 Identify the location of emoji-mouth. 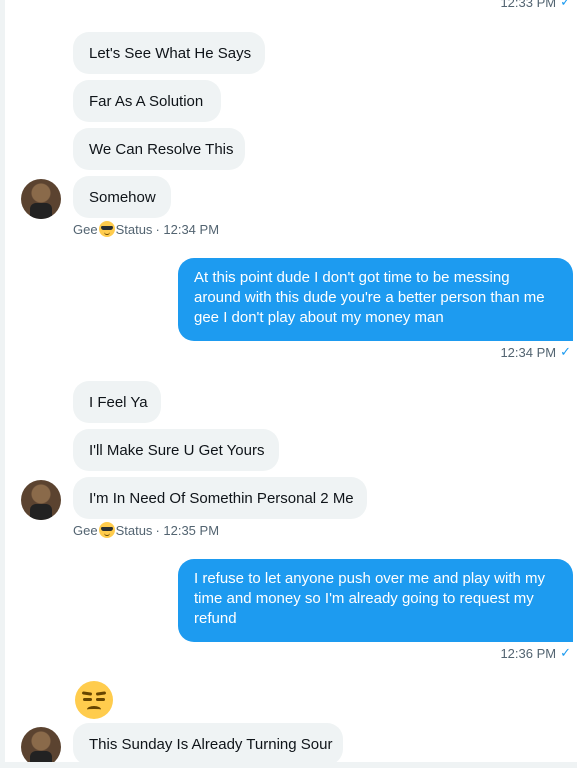
(94, 709).